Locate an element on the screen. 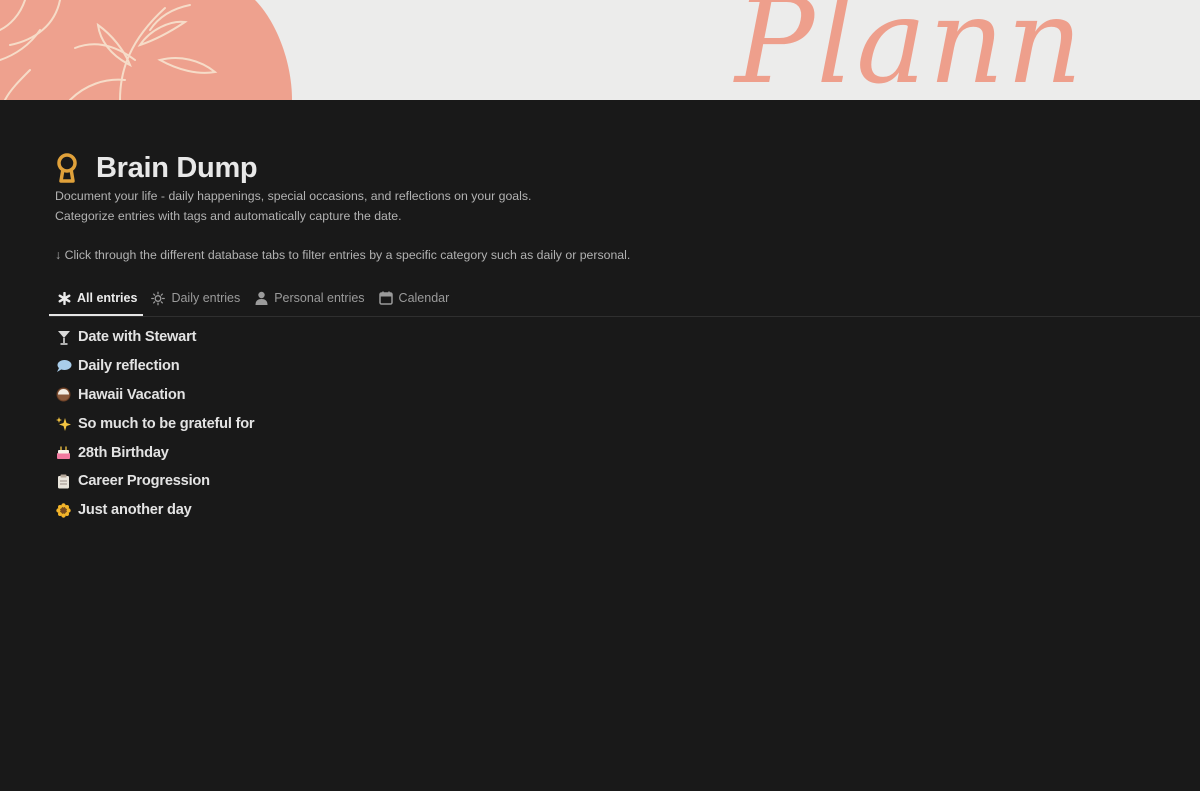 Image resolution: width=1200 pixels, height=791 pixels. keyhole-icon is located at coordinates (69, 168).